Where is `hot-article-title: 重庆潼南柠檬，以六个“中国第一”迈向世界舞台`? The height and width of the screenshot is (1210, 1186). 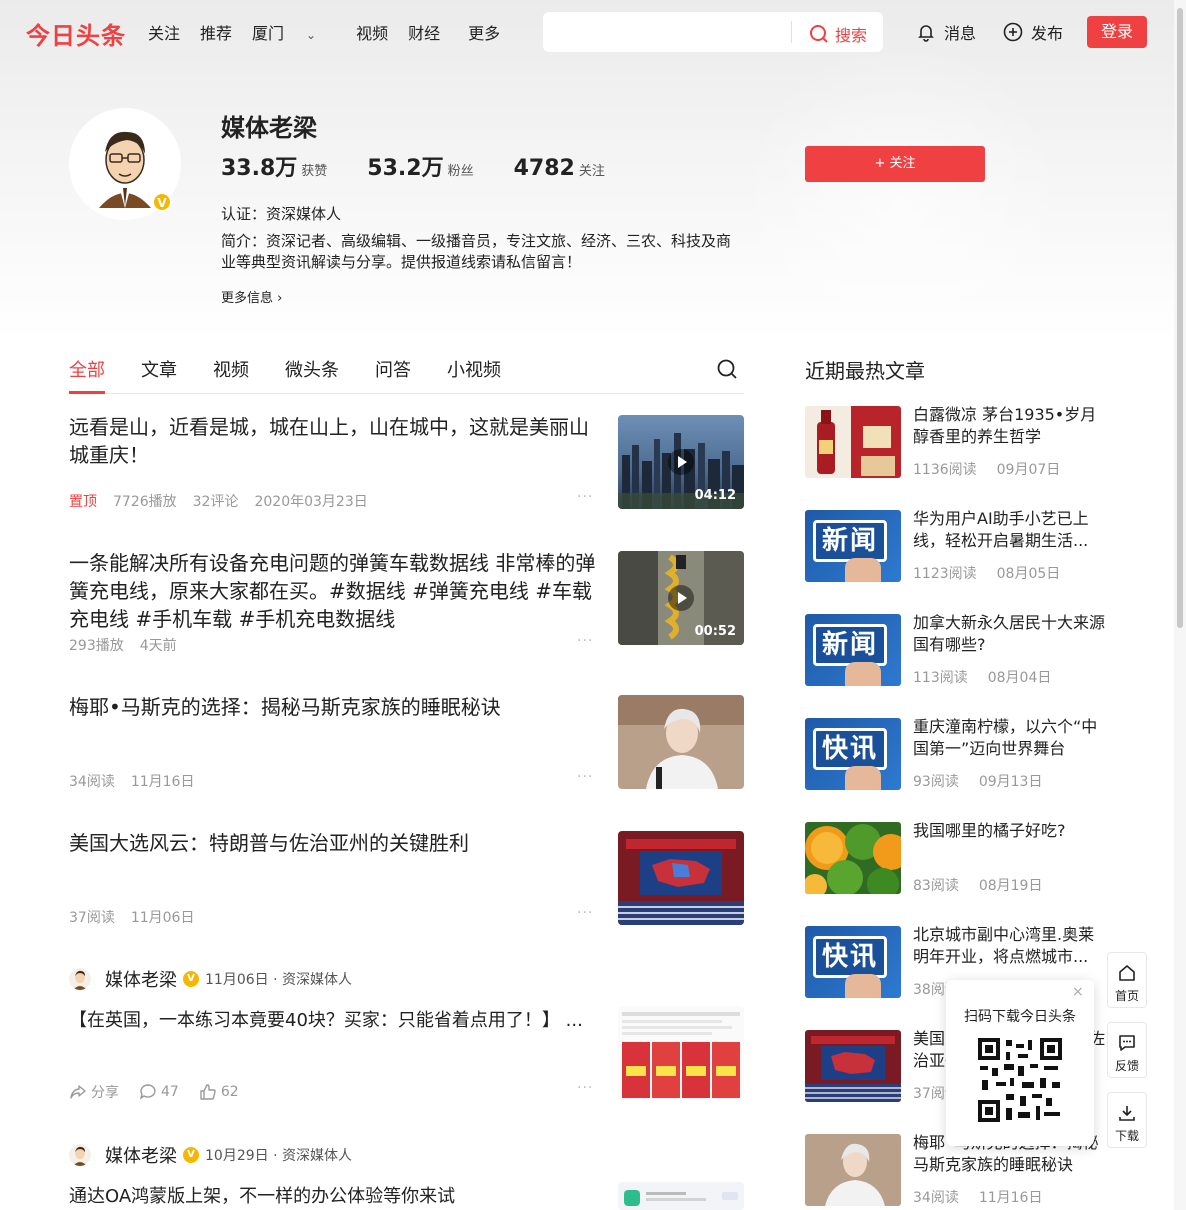 hot-article-title: 重庆潼南柠檬，以六个“中国第一”迈向世界舞台 is located at coordinates (1009, 738).